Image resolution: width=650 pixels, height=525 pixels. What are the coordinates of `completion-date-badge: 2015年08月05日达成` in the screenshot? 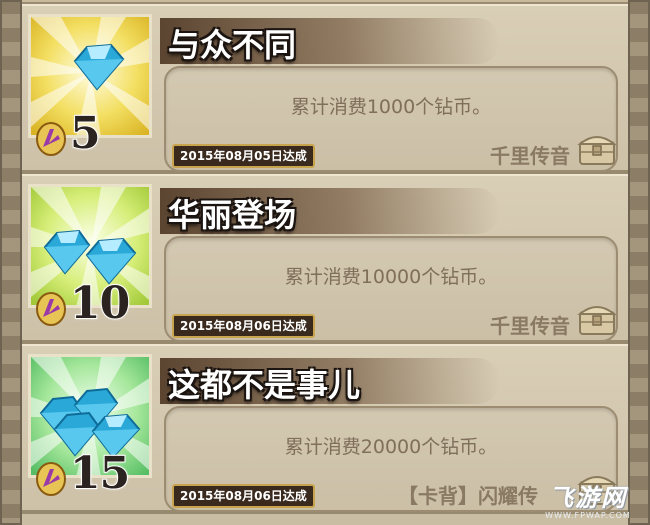 It's located at (243, 156).